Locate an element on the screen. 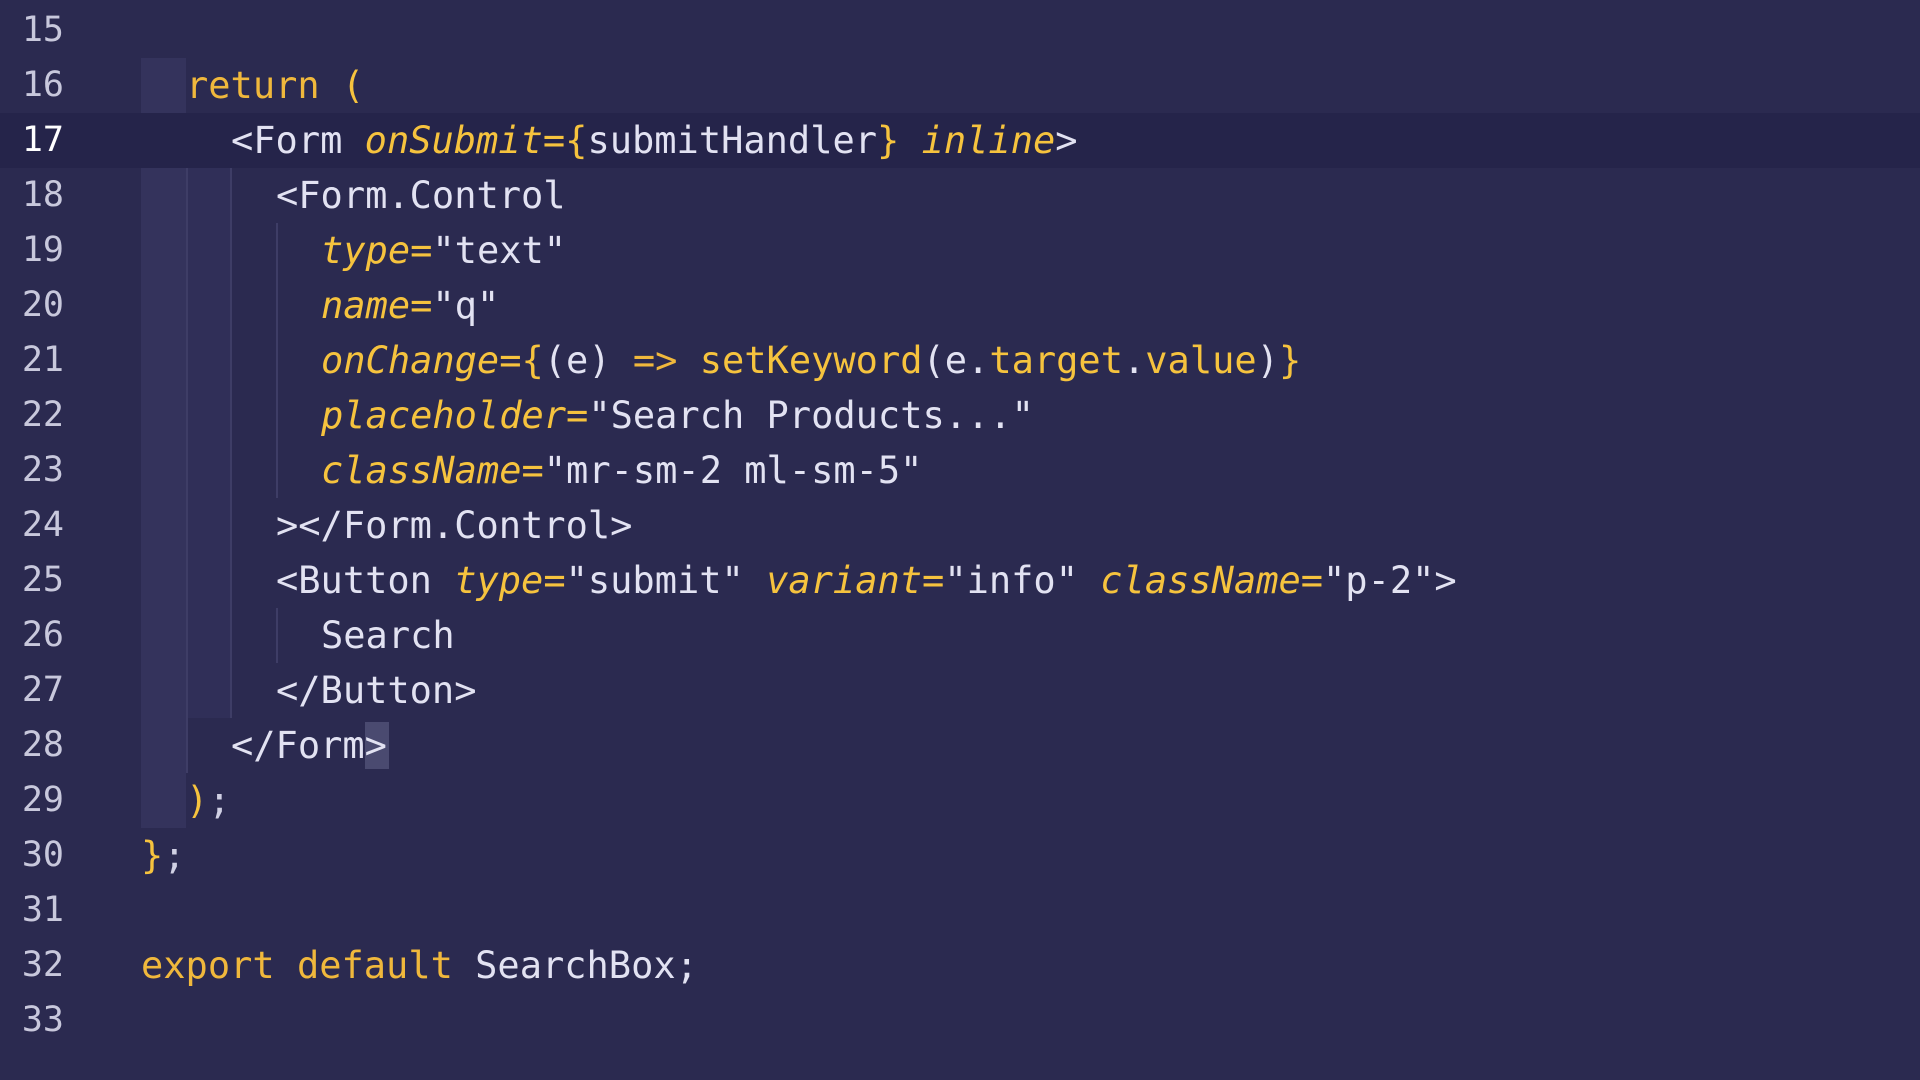 The height and width of the screenshot is (1080, 1920). code-token-plain: SearchBox; is located at coordinates (575, 965).